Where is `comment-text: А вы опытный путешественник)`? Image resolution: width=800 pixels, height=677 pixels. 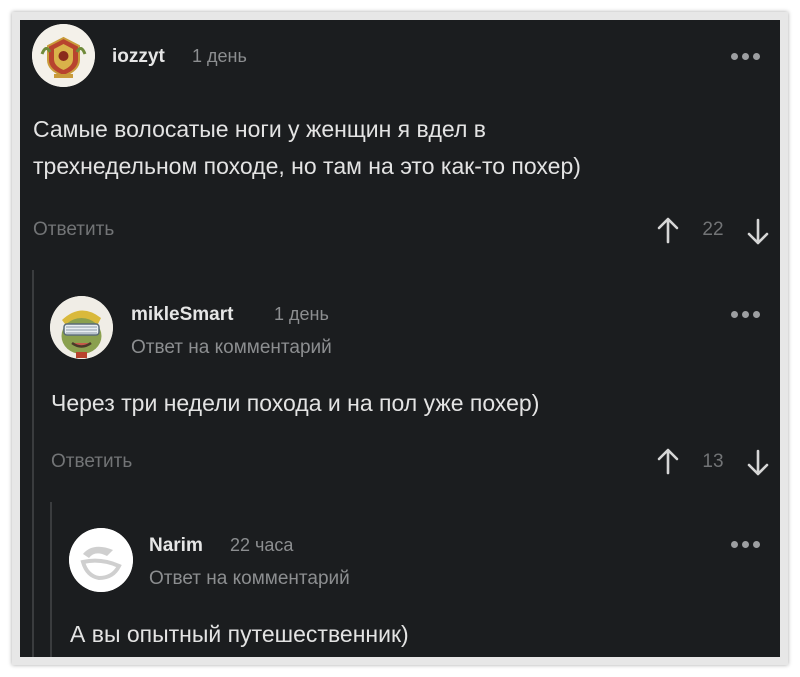
comment-text: А вы опытный путешественник) is located at coordinates (239, 634).